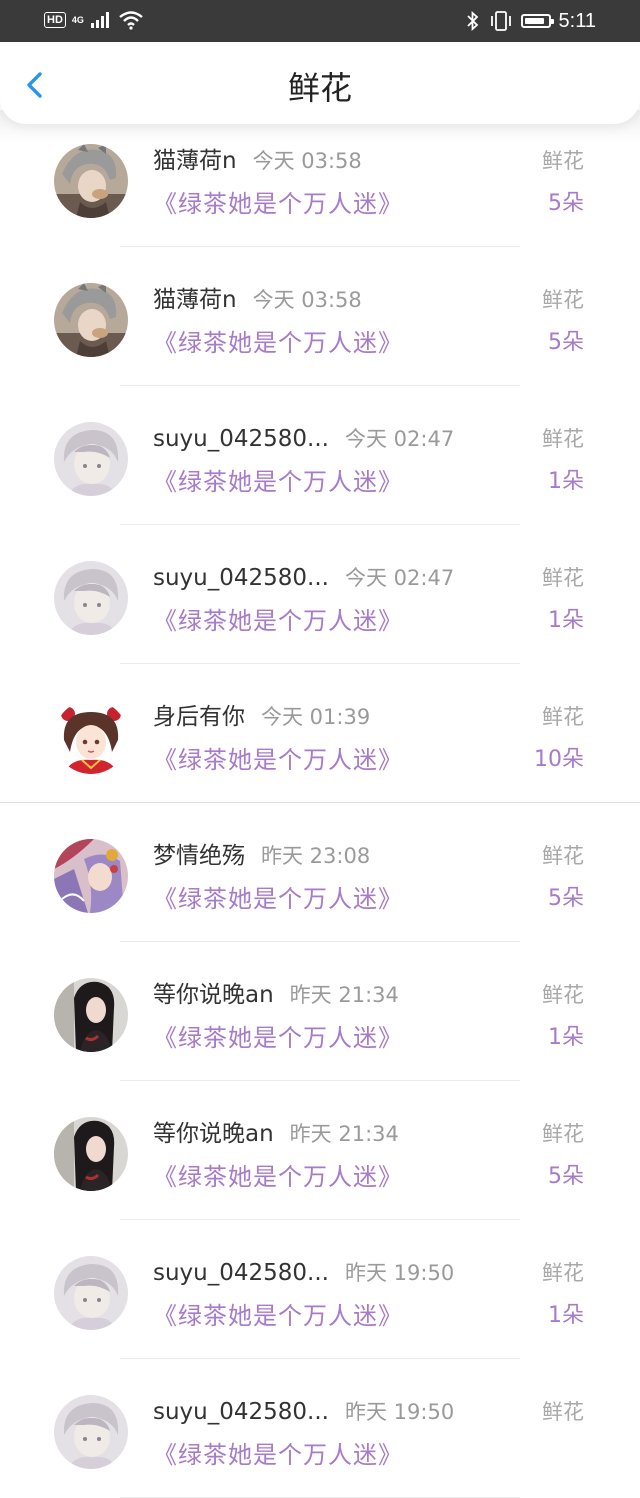  I want to click on list-item-9: suyu_042580... 昨天 19:50 《绿茶她是个万人迷》 鲜花 1朵, so click(320, 1289).